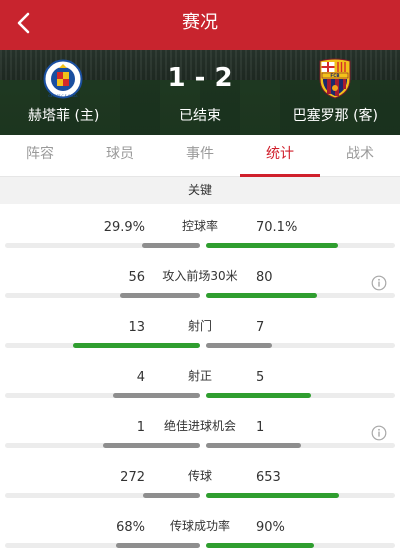 The width and height of the screenshot is (400, 549). I want to click on stat-away-value: 7, so click(260, 327).